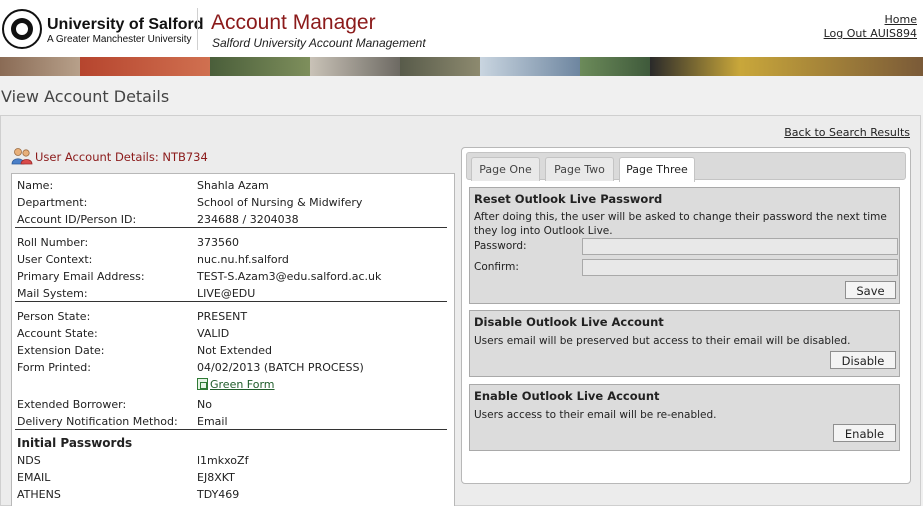  Describe the element at coordinates (235, 350) in the screenshot. I see `detail-value: Not Extended` at that location.